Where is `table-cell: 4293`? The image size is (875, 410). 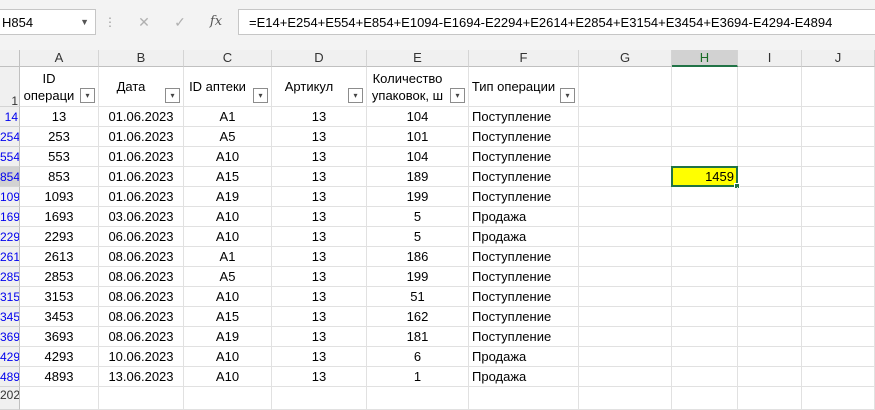
table-cell: 4293 is located at coordinates (59, 357).